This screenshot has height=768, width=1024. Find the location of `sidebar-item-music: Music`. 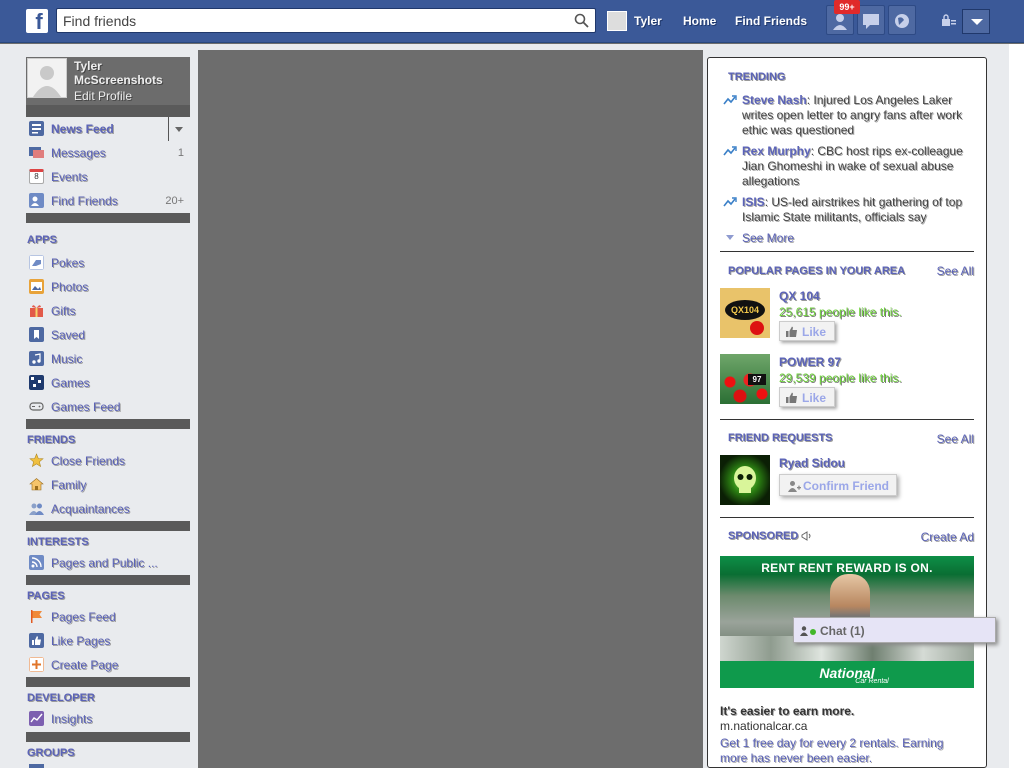

sidebar-item-music: Music is located at coordinates (108, 359).